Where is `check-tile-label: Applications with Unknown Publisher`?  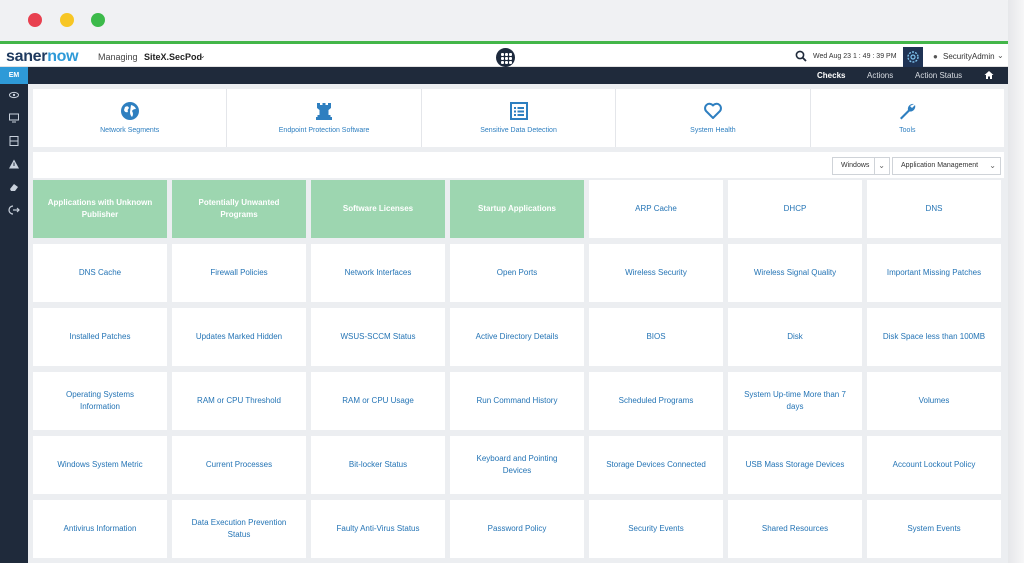 check-tile-label: Applications with Unknown Publisher is located at coordinates (100, 208).